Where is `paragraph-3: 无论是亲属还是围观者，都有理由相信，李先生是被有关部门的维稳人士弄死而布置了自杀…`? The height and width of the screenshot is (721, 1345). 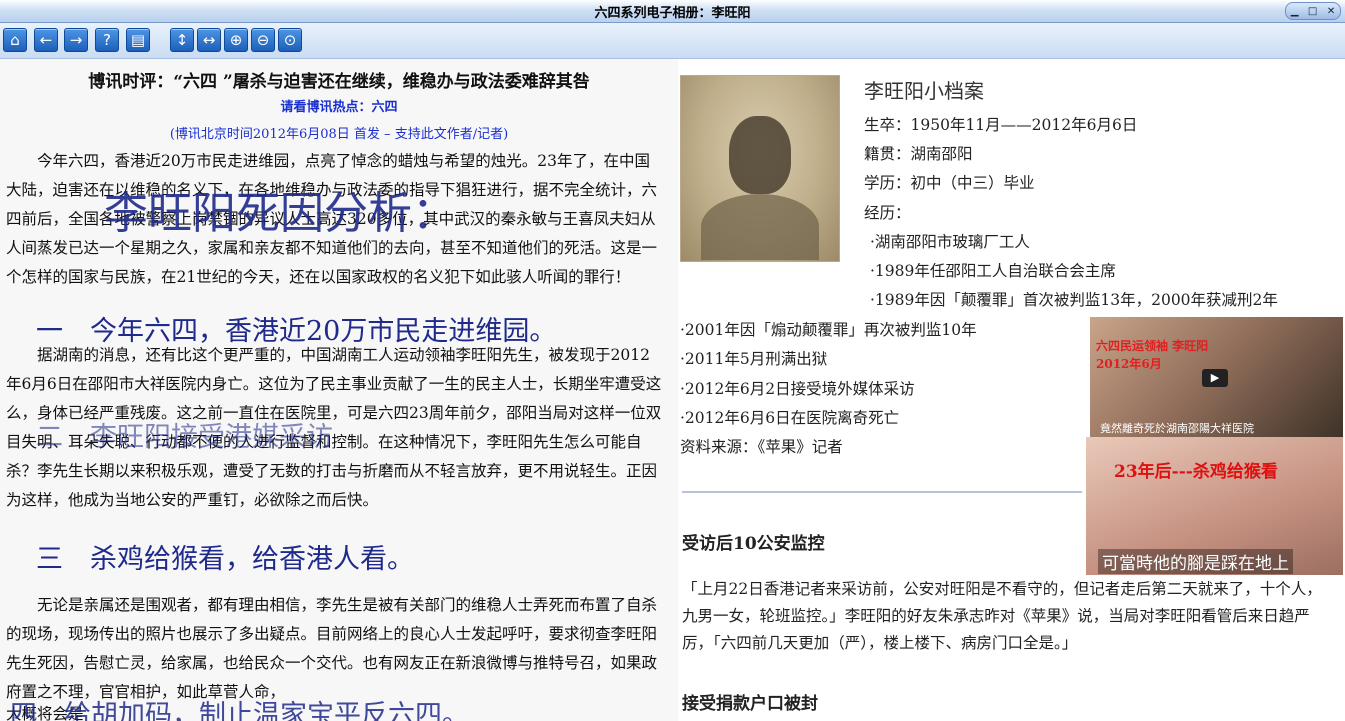
paragraph-3: 无论是亲属还是围观者，都有理由相信，李先生是被有关部门的维稳人士弄死而布置了自杀… is located at coordinates (332, 648).